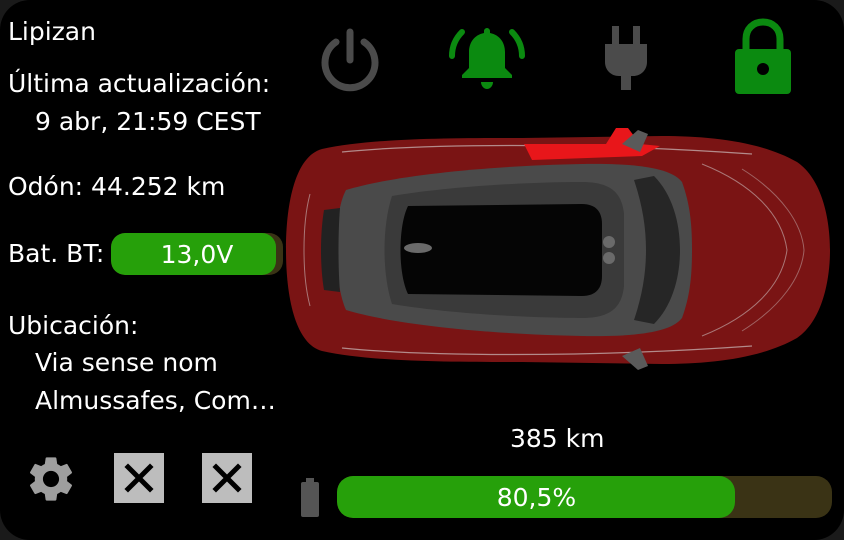  What do you see at coordinates (350, 60) in the screenshot?
I see `power-icon` at bounding box center [350, 60].